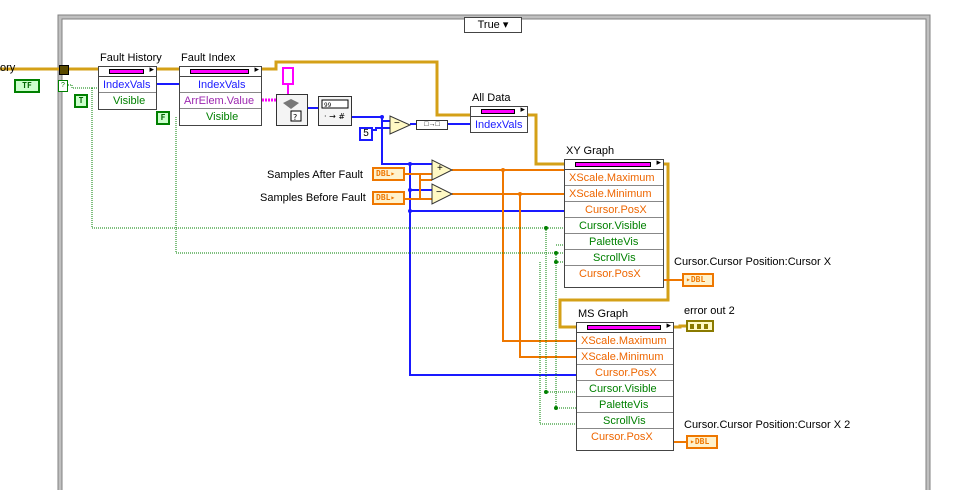 This screenshot has height=490, width=968. What do you see at coordinates (614, 242) in the screenshot?
I see `xy-graph-row-palettevis: PaletteVis` at bounding box center [614, 242].